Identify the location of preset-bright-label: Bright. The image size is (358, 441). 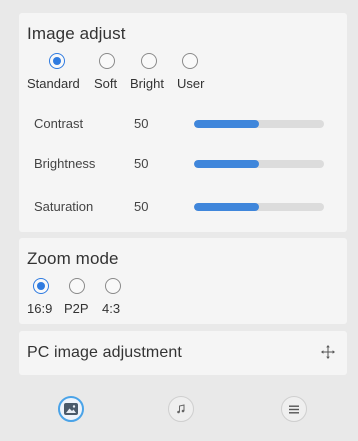
(147, 83).